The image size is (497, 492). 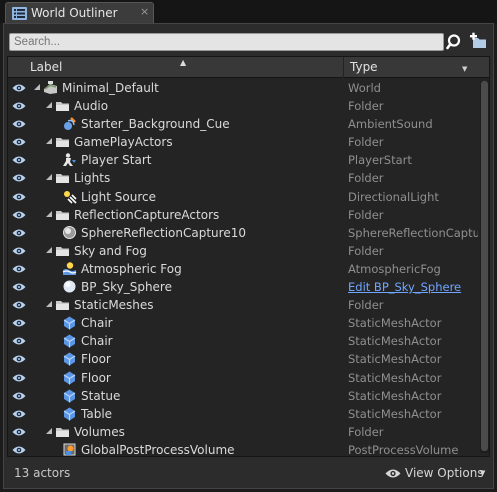 I want to click on row-label: Chair, so click(x=97, y=323).